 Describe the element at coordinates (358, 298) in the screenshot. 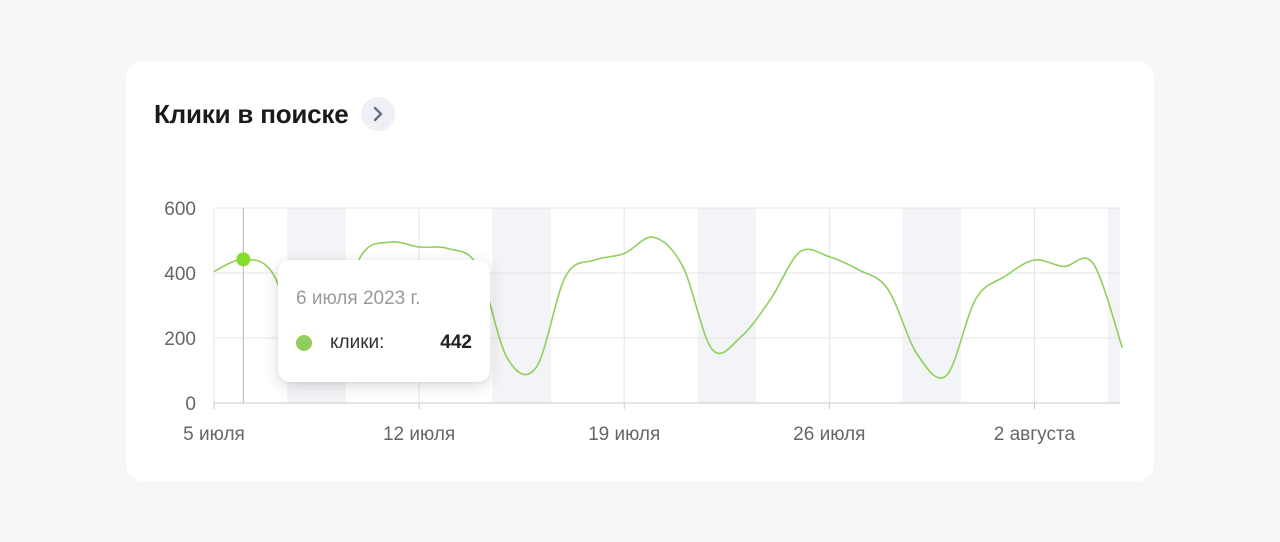

I see `tooltip-date: 6 июля 2023 г.` at that location.